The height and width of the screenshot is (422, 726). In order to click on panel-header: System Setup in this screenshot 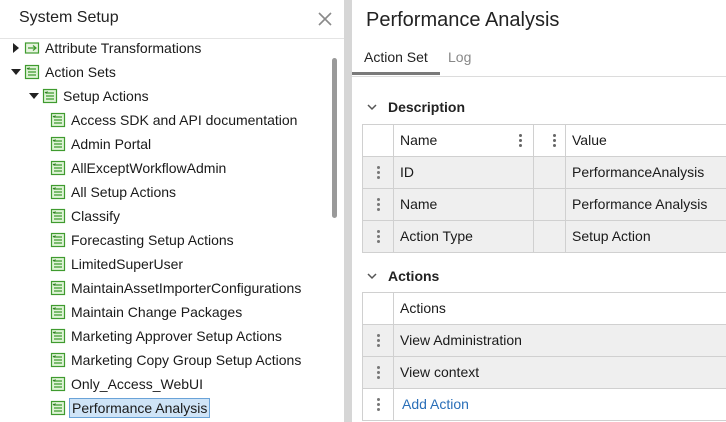, I will do `click(172, 19)`.